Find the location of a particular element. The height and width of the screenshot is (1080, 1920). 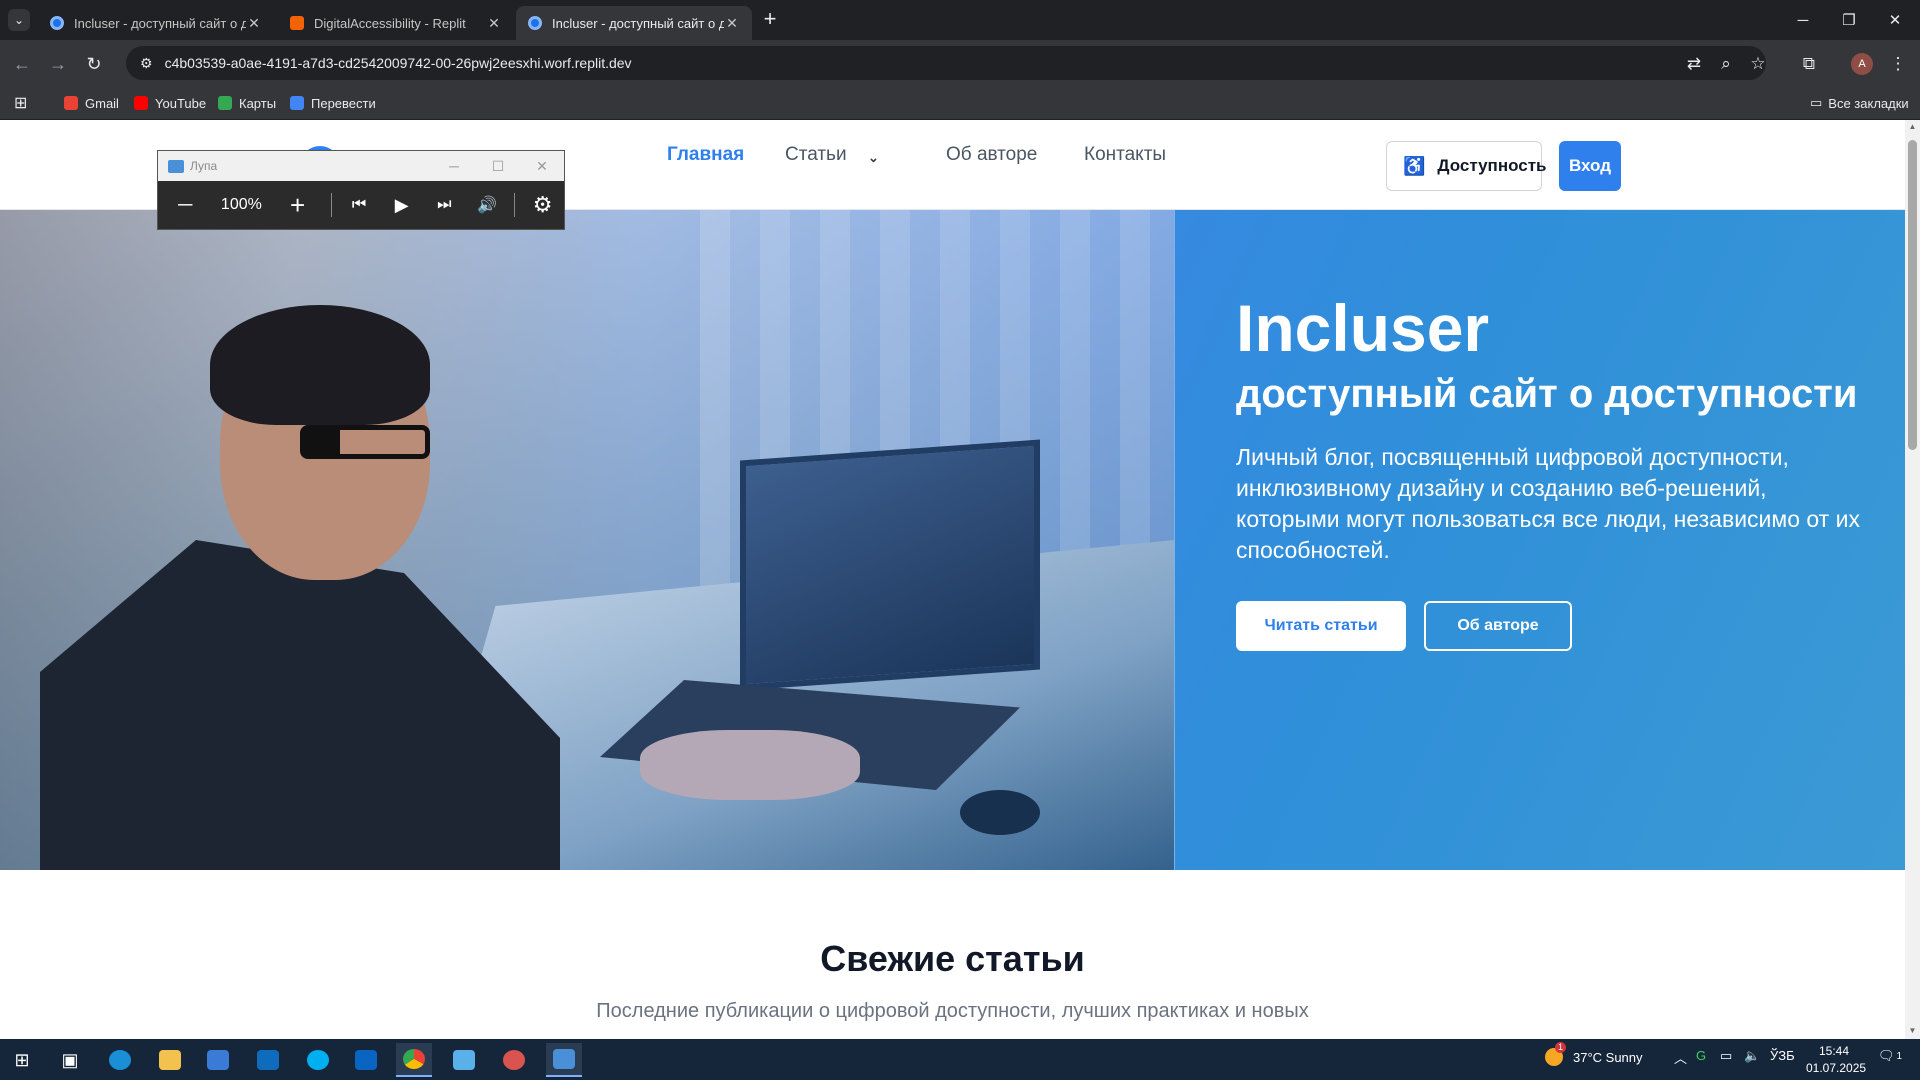

accessibility-button: ♿ Доступность is located at coordinates (1466, 166).